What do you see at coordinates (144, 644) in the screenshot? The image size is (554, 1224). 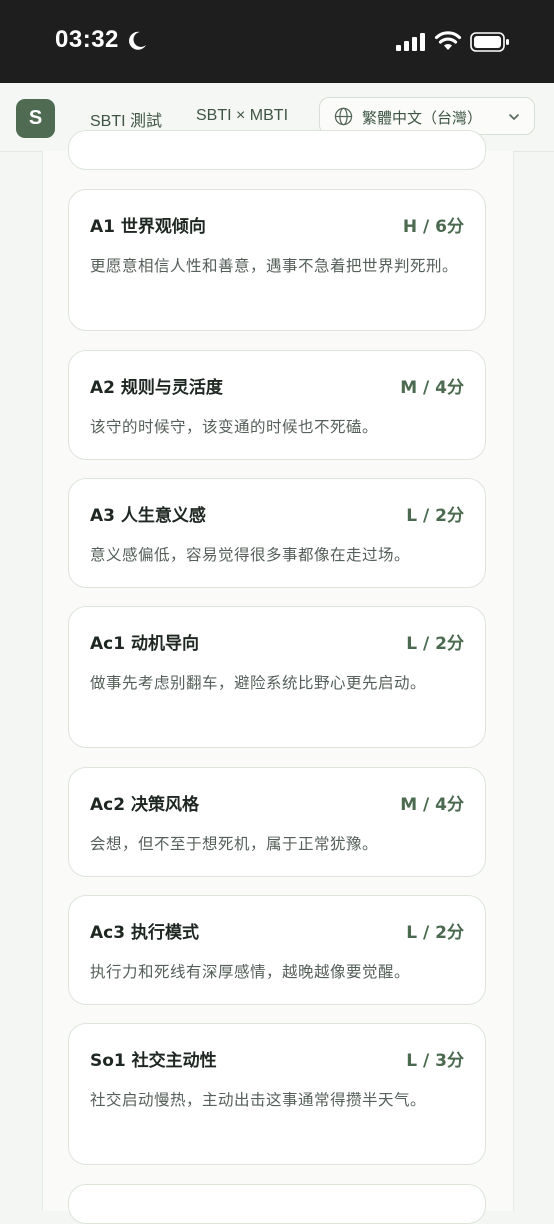 I see `card-title: Ac1 动机导向` at bounding box center [144, 644].